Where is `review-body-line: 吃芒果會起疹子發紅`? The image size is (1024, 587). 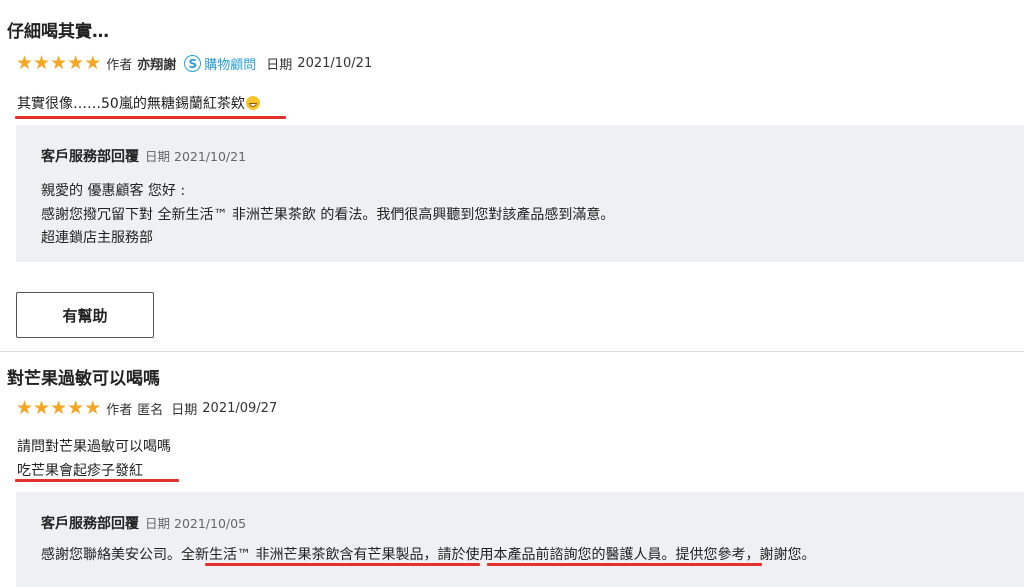 review-body-line: 吃芒果會起疹子發紅 is located at coordinates (80, 471).